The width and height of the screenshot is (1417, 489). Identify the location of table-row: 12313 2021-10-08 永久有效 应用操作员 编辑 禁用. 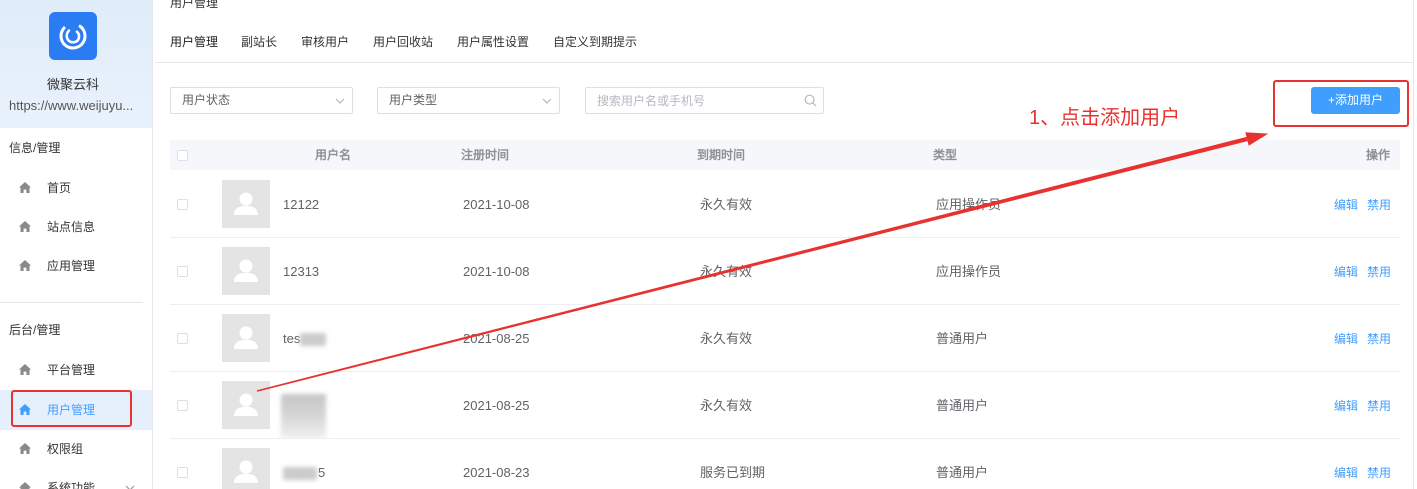
(785, 271).